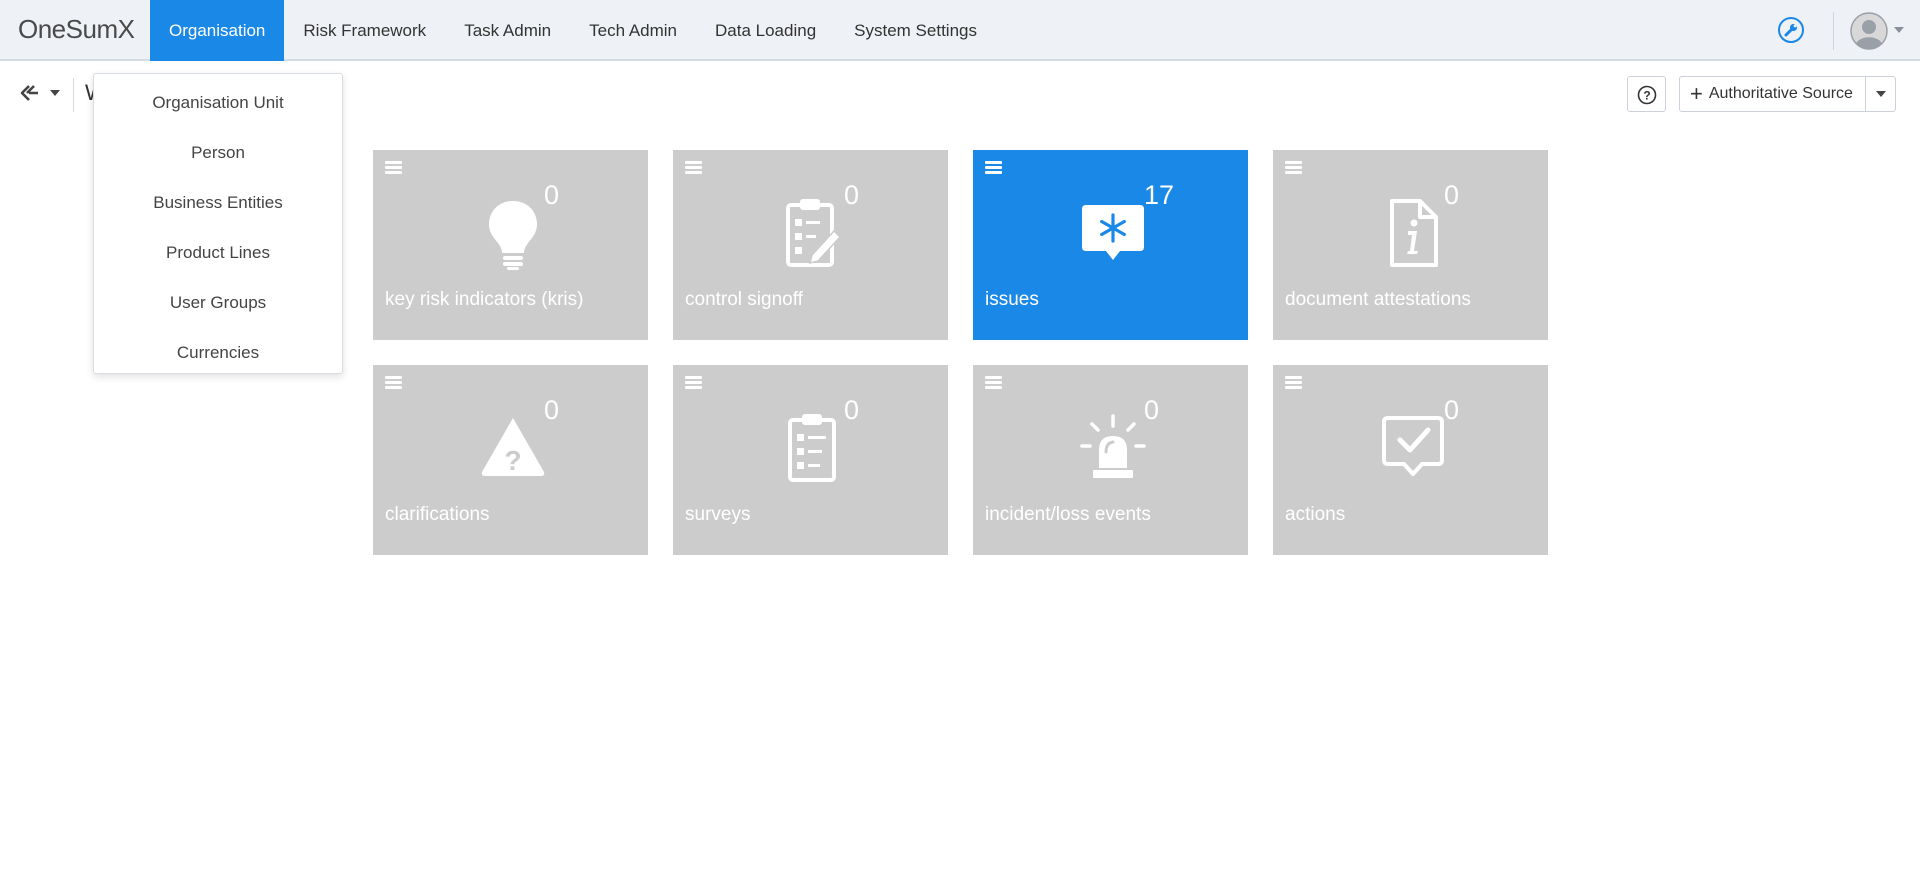 The width and height of the screenshot is (1920, 869). I want to click on menu-item-business-entities: Business Entities, so click(218, 203).